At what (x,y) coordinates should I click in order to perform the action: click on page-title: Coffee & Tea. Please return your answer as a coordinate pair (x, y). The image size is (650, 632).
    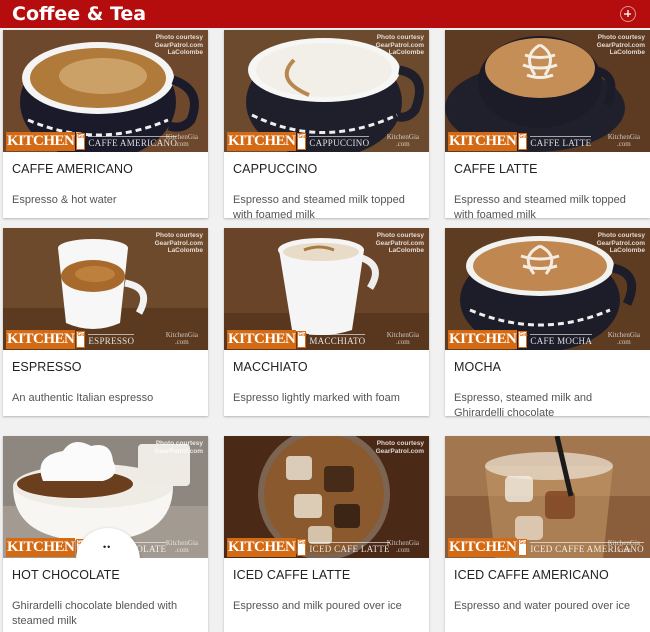
    Looking at the image, I should click on (79, 14).